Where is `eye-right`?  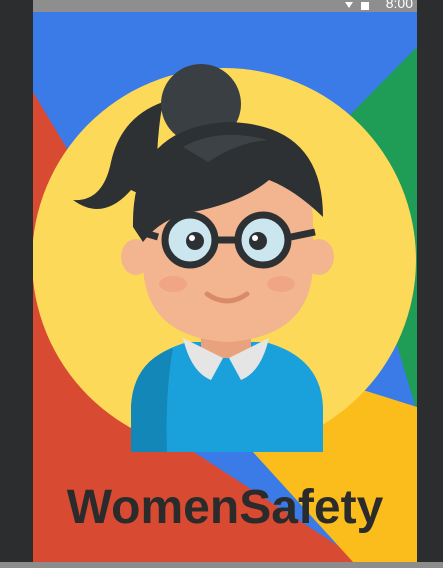
eye-right is located at coordinates (258, 241).